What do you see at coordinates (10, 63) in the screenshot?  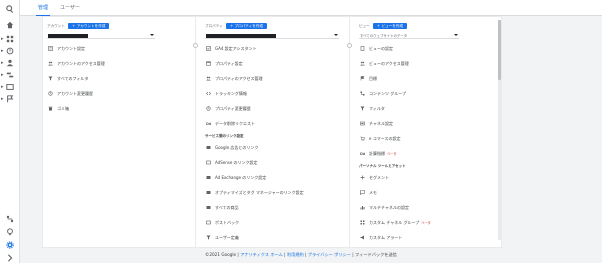 I see `audience-icon` at bounding box center [10, 63].